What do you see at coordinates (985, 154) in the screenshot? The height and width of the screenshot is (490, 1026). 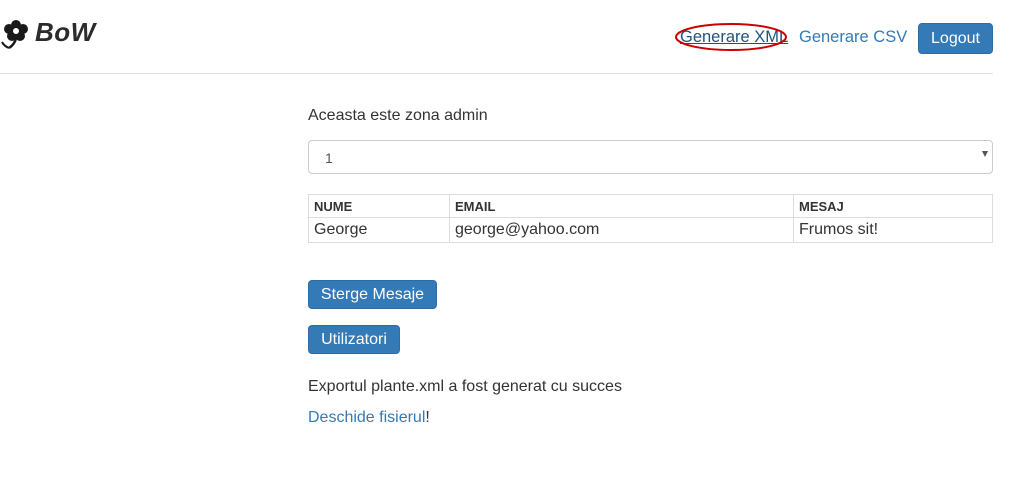 I see `chevron-down-icon` at bounding box center [985, 154].